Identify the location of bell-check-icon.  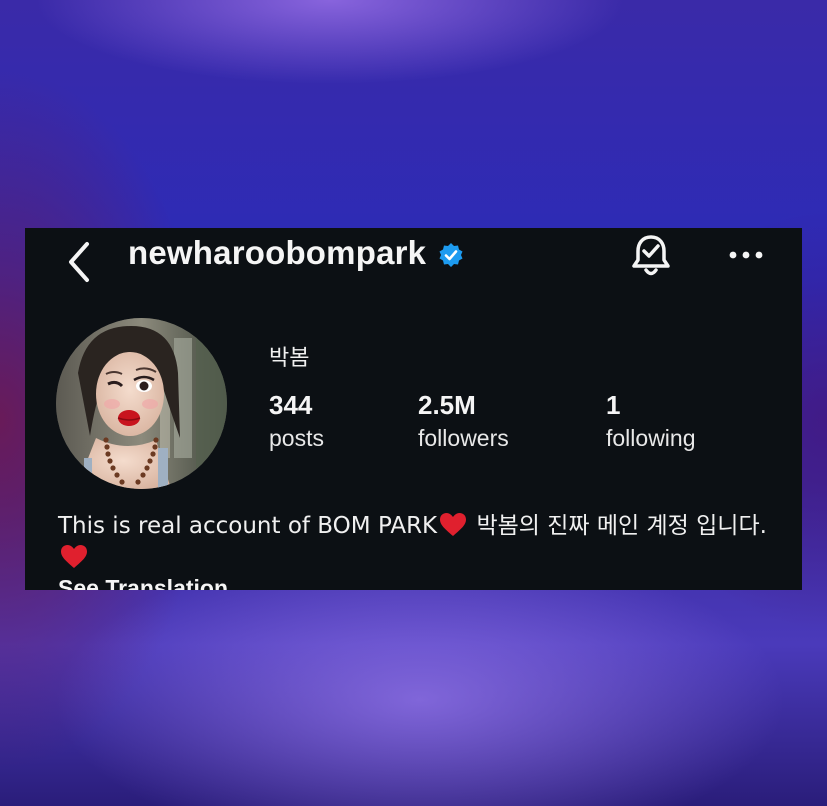
(651, 255).